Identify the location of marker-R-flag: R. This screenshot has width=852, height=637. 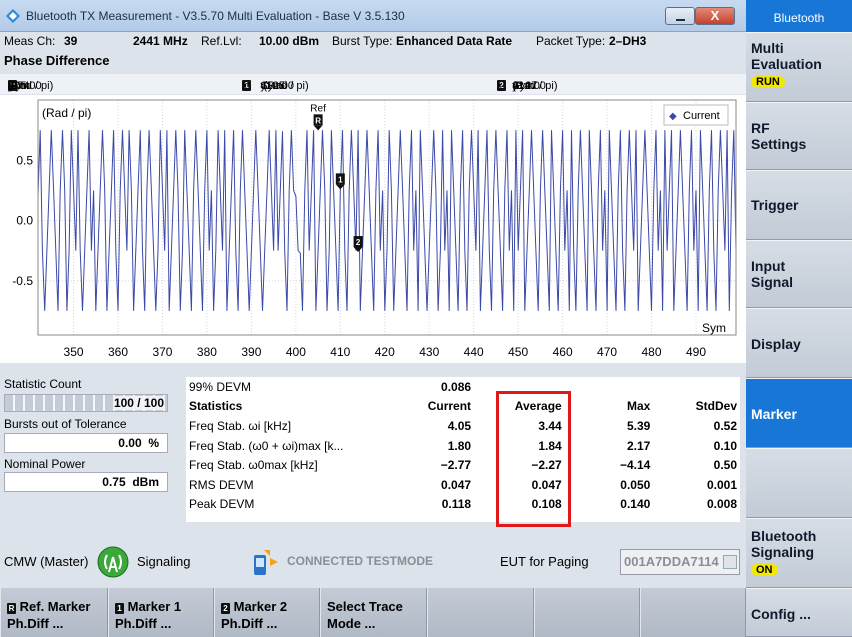
(318, 122).